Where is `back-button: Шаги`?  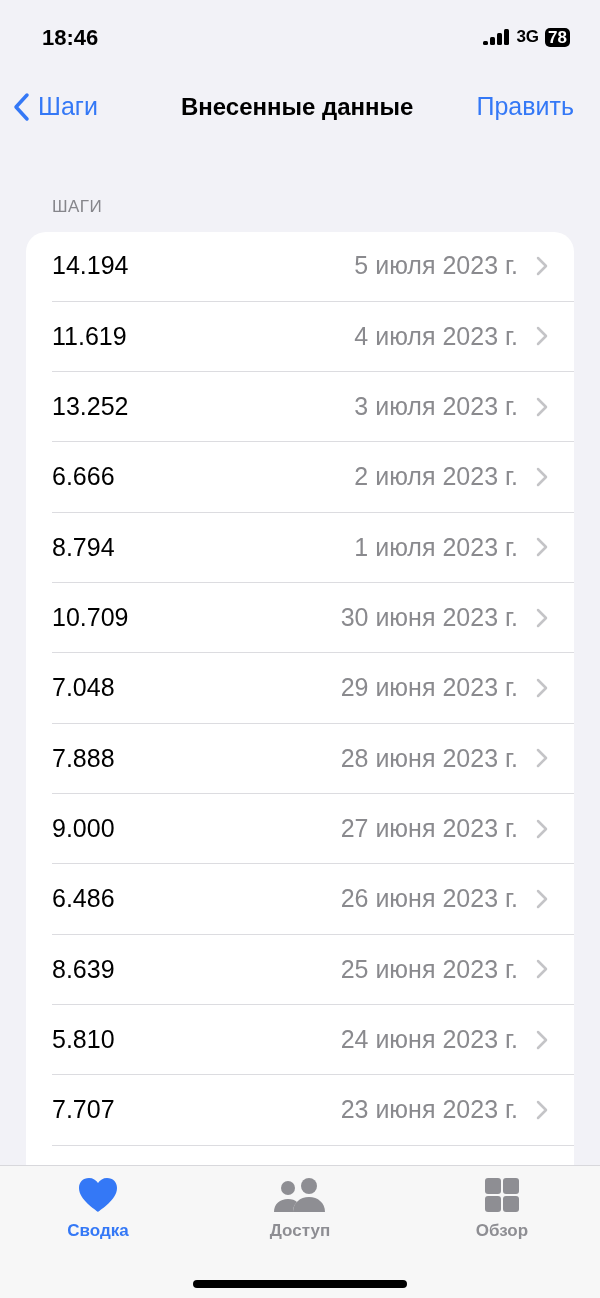 back-button: Шаги is located at coordinates (55, 107).